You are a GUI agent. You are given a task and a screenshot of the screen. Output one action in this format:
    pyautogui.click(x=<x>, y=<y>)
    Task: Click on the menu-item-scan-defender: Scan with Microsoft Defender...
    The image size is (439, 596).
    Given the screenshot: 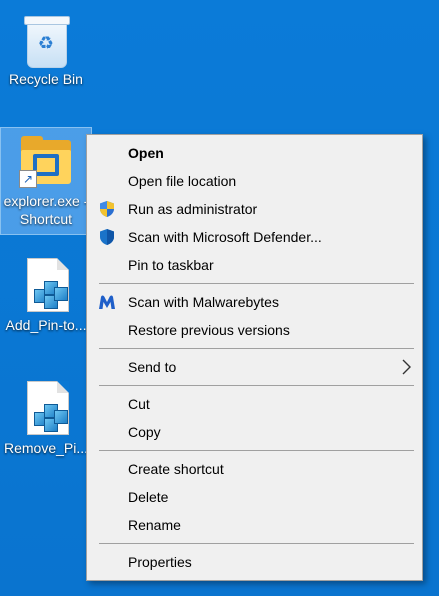 What is the action you would take?
    pyautogui.click(x=254, y=237)
    